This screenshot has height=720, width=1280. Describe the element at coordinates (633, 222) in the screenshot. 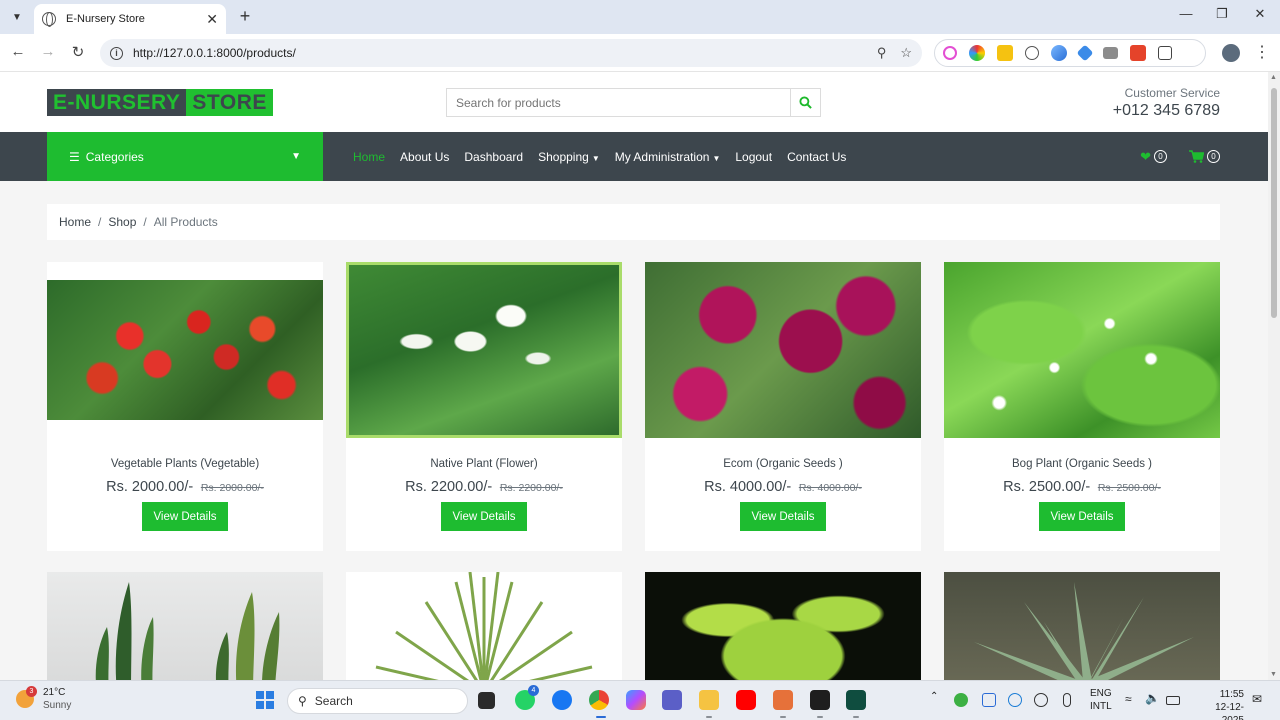

I see `breadcrumb: Home / Shop / All Products` at that location.